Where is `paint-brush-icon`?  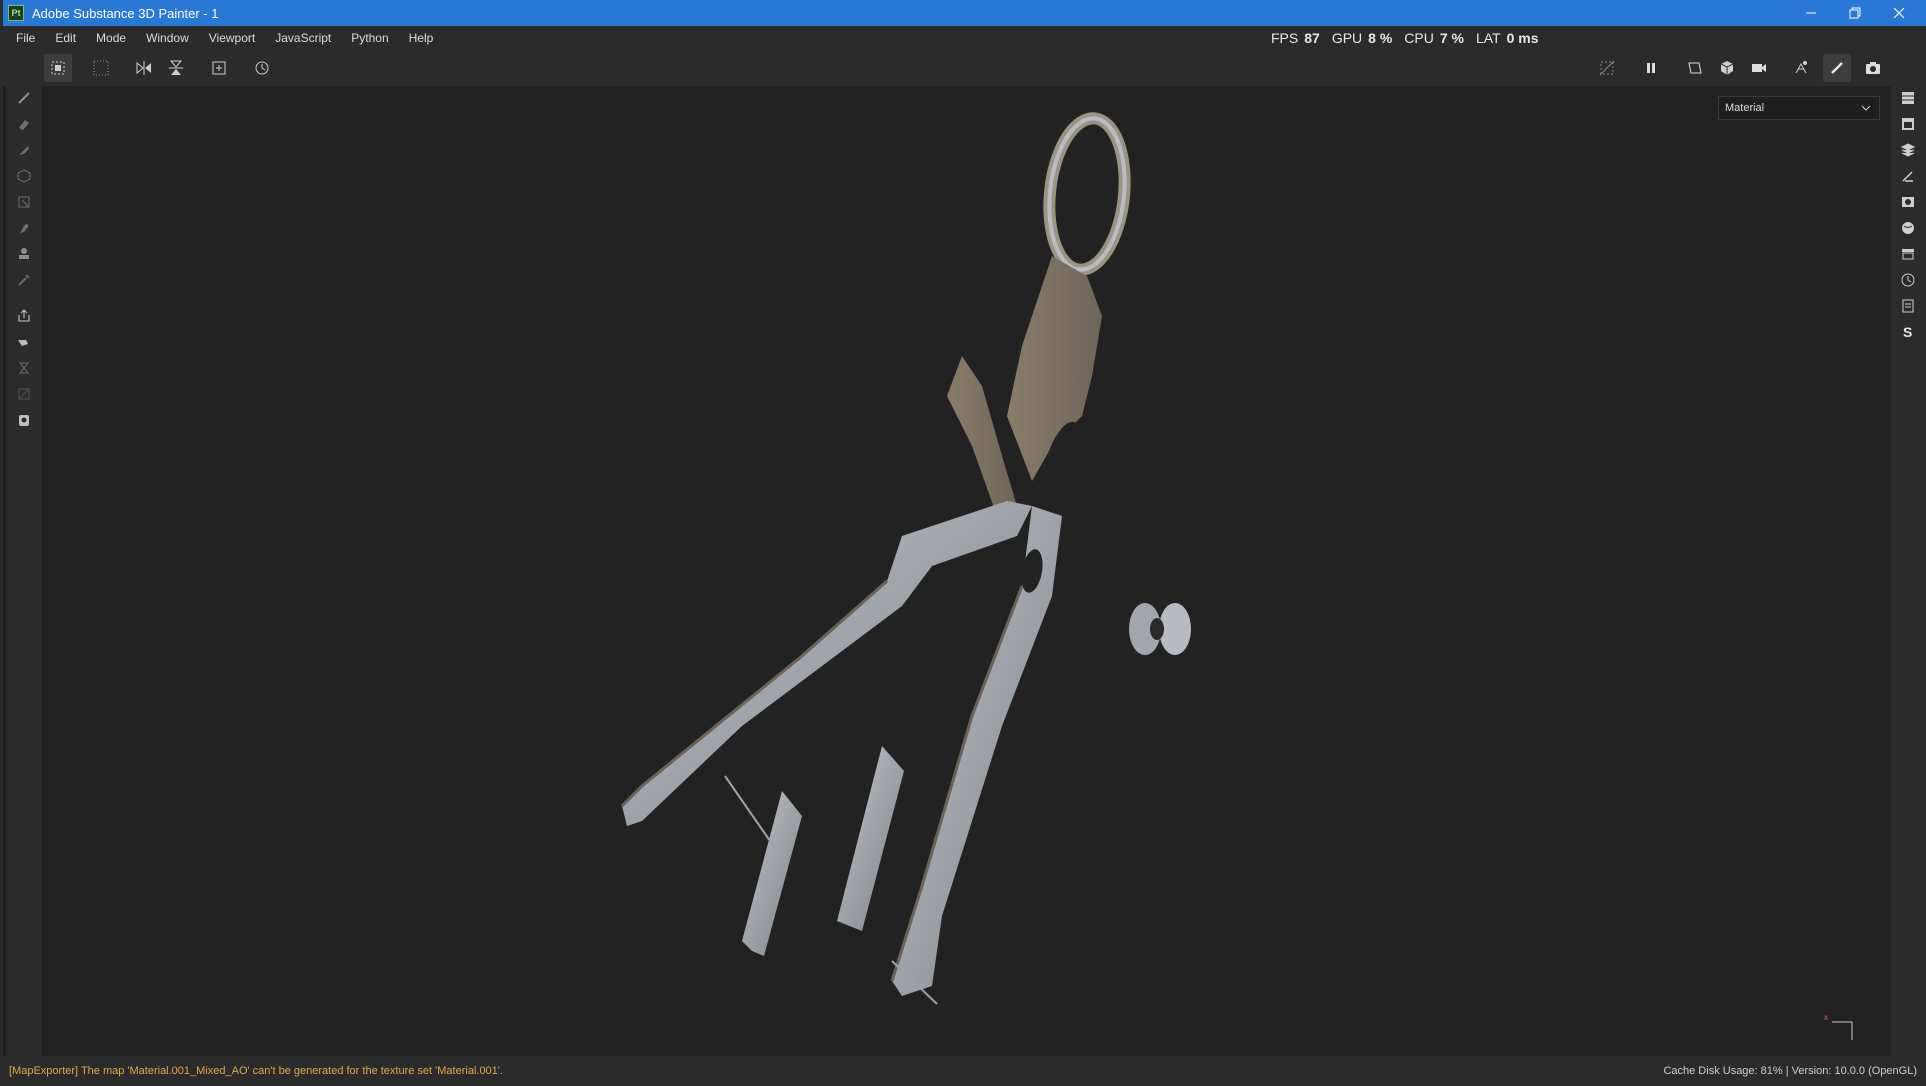
paint-brush-icon is located at coordinates (1837, 68).